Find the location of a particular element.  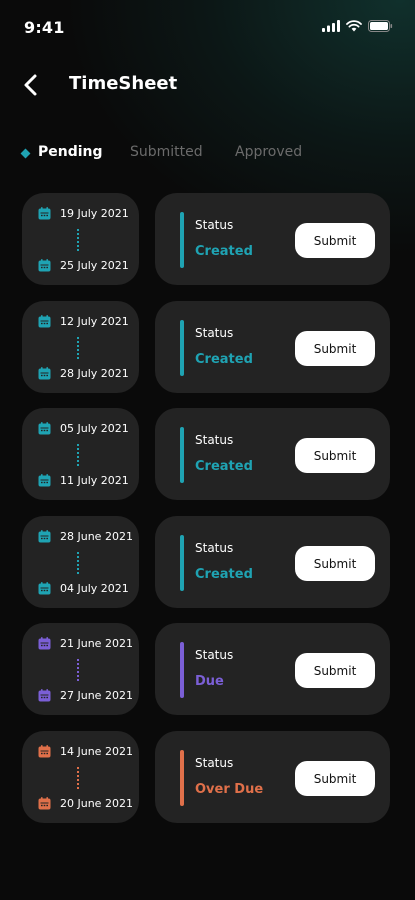

start-date: 21 June 2021 is located at coordinates (96, 643).